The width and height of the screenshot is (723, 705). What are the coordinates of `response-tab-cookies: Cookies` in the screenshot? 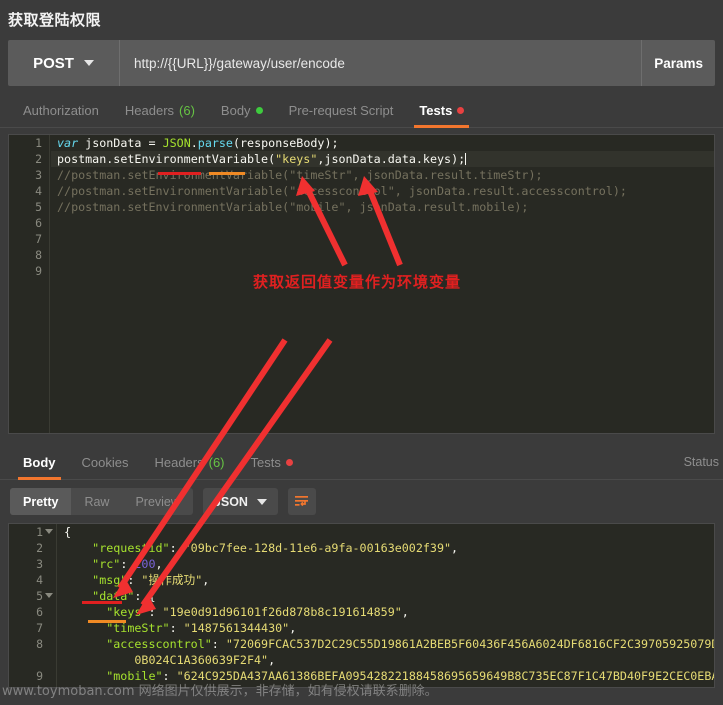 It's located at (105, 467).